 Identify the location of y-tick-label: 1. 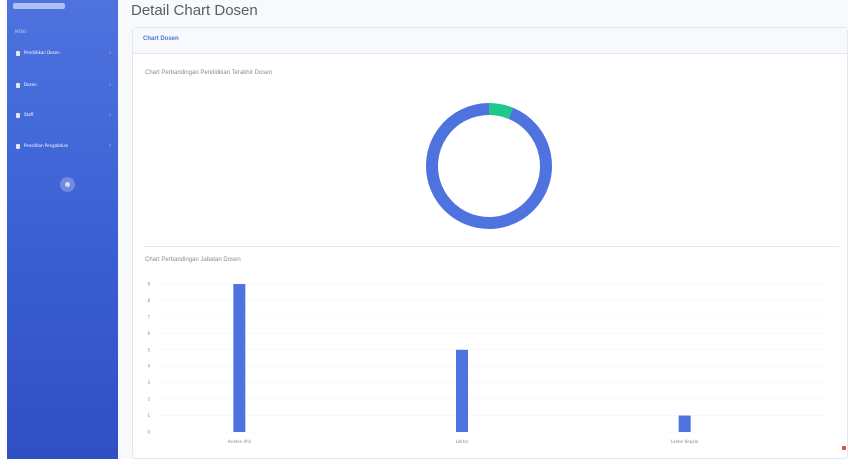
(148, 415).